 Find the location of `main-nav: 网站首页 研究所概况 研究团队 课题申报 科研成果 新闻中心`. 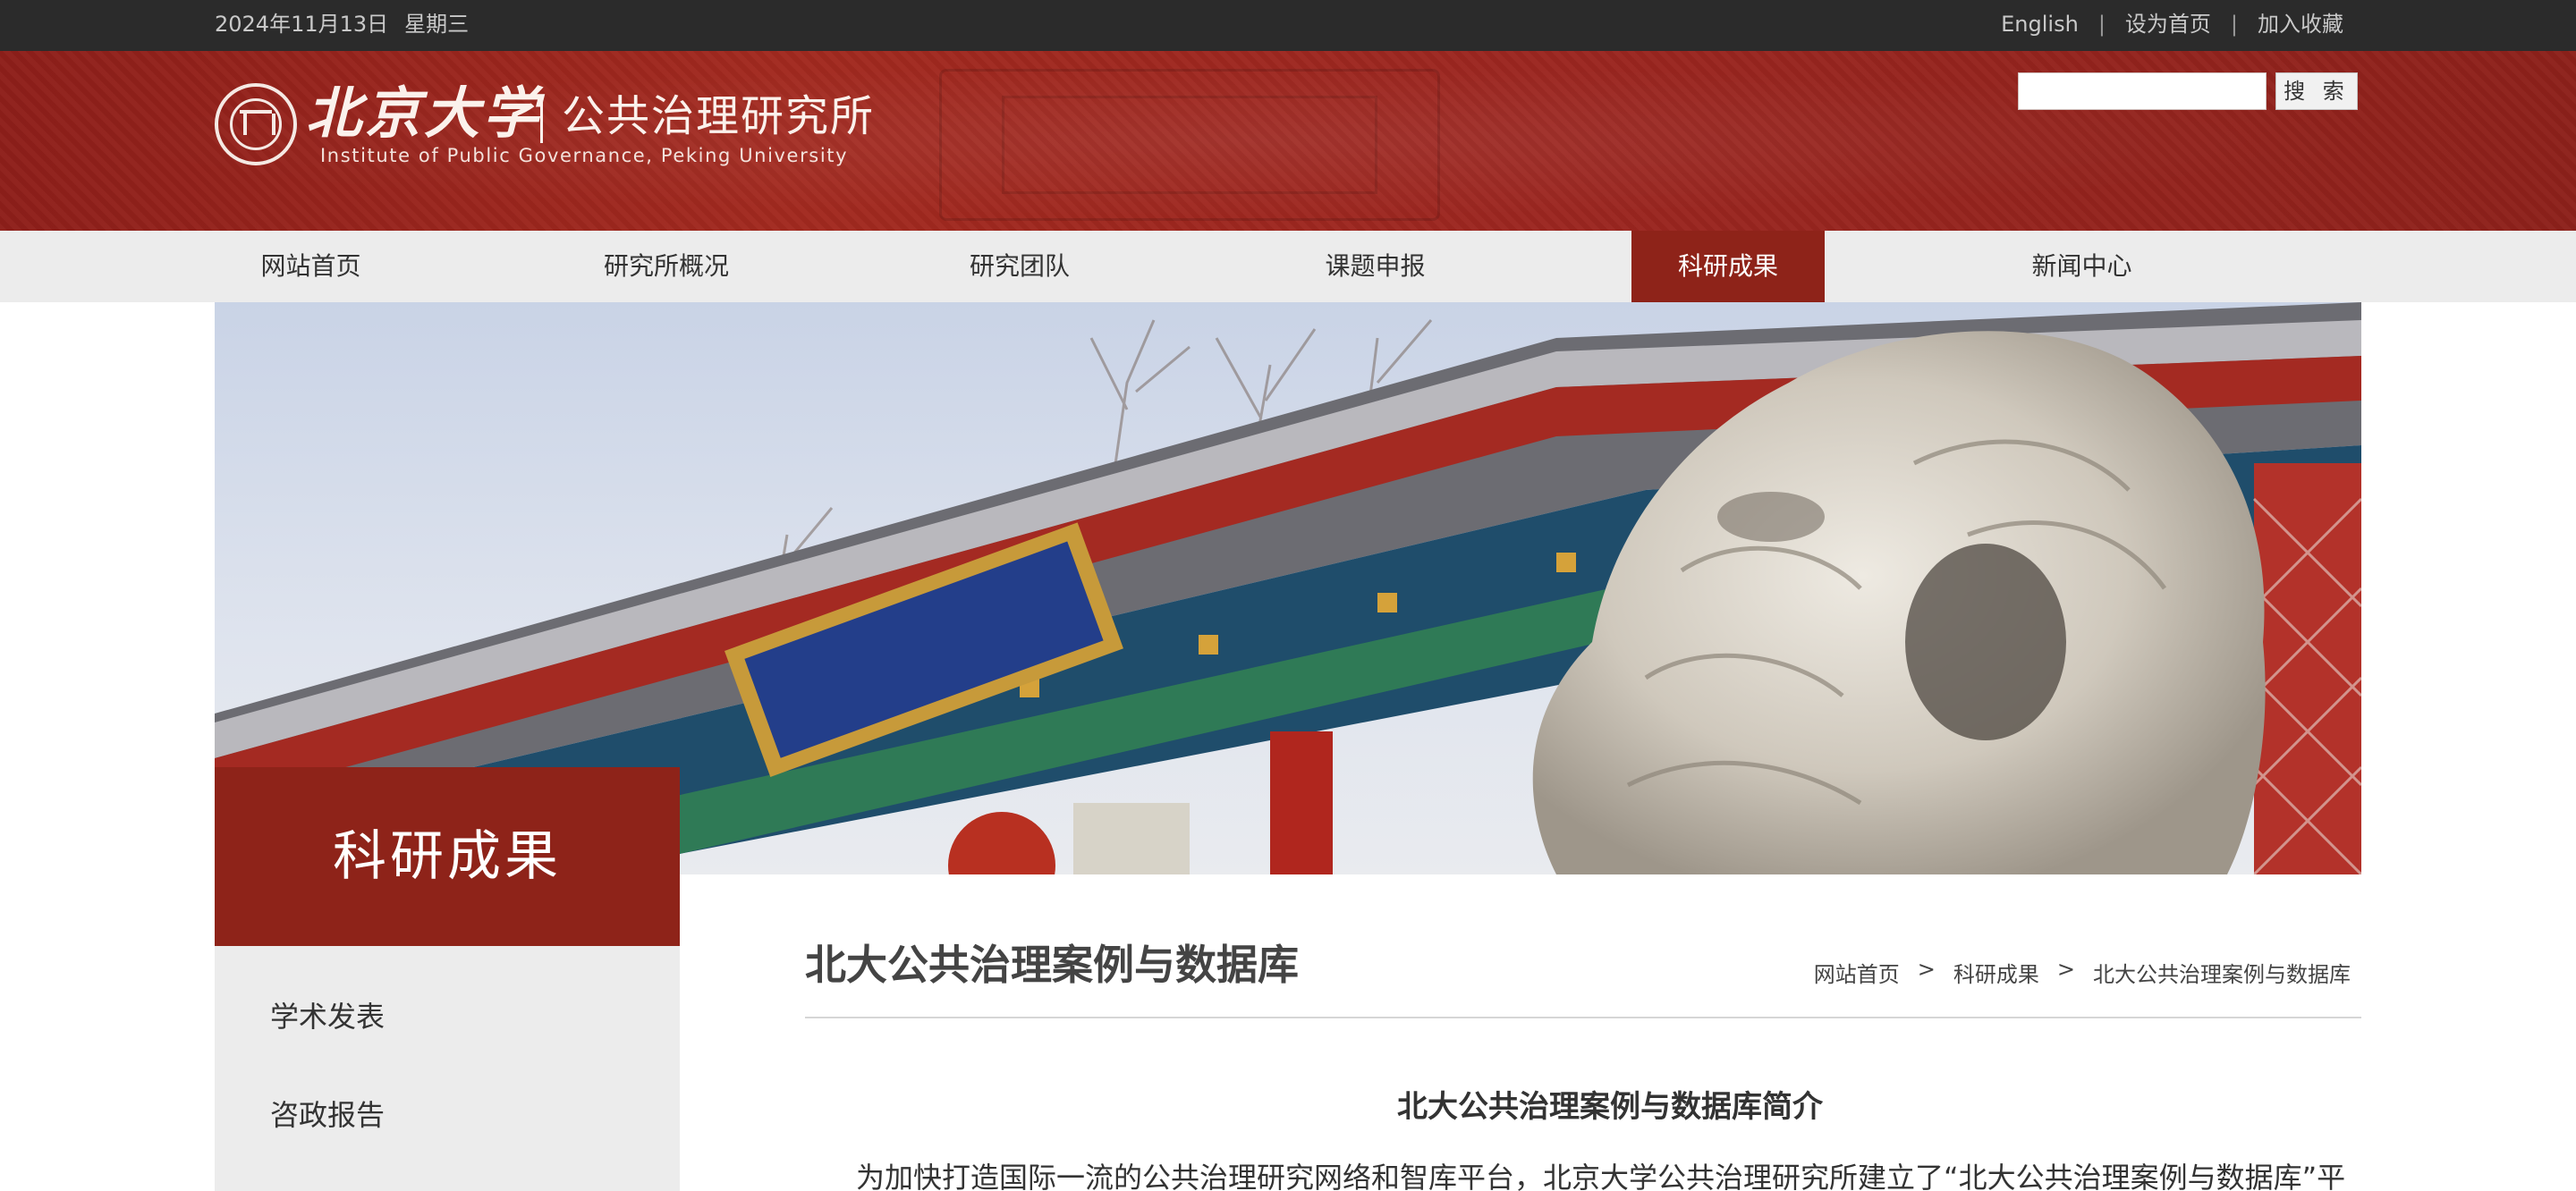

main-nav: 网站首页 研究所概况 研究团队 课题申报 科研成果 新闻中心 is located at coordinates (1288, 266).